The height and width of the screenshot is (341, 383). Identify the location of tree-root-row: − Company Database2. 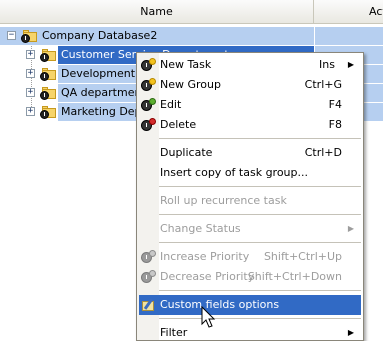
(191, 36).